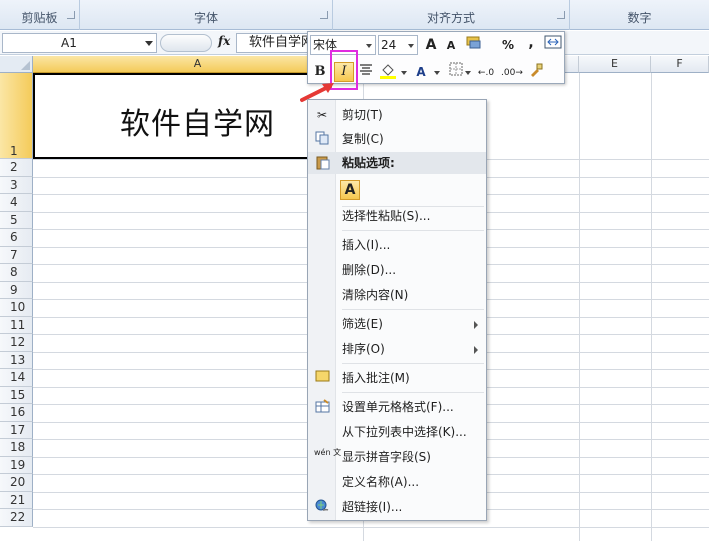  Describe the element at coordinates (324, 15) in the screenshot. I see `font-launcher-icon` at that location.